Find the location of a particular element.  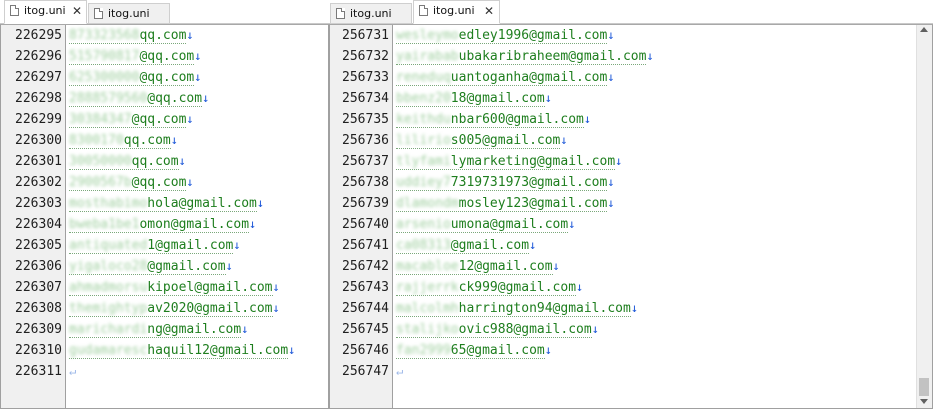

editor-line: 226301 30050000qq.com↓ is located at coordinates (164, 161).